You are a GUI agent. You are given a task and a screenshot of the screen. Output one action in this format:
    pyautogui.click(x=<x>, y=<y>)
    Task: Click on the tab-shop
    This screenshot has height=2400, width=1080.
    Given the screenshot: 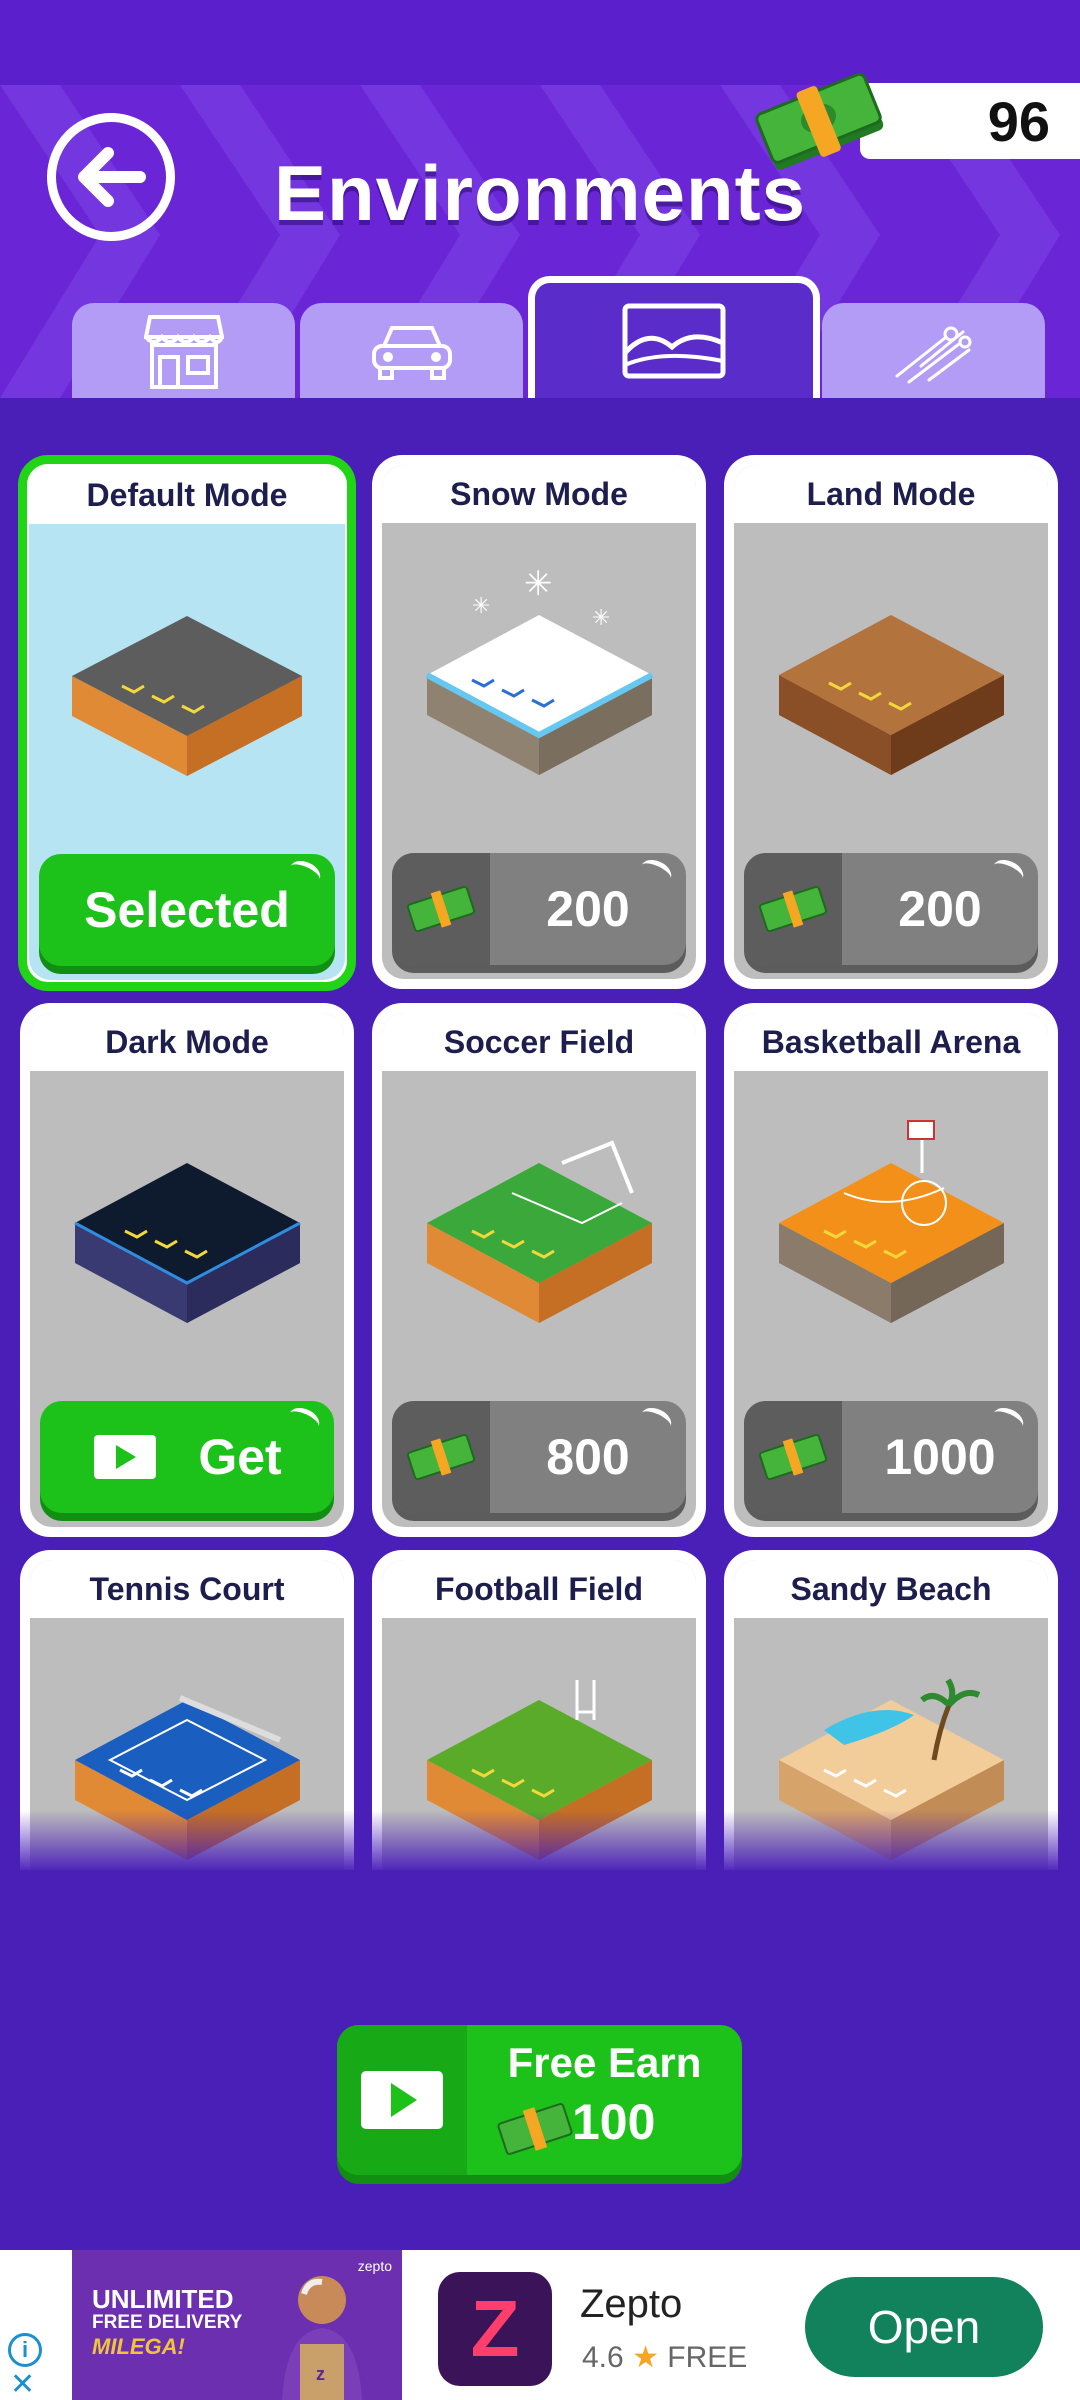 What is the action you would take?
    pyautogui.click(x=183, y=350)
    